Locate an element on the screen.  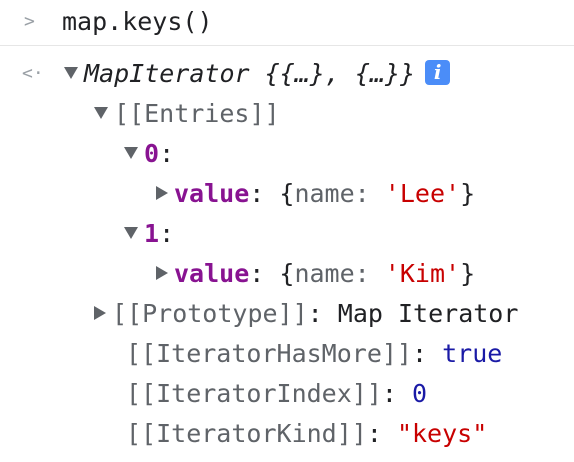
object-field-value: 'Kim' is located at coordinates (422, 273).